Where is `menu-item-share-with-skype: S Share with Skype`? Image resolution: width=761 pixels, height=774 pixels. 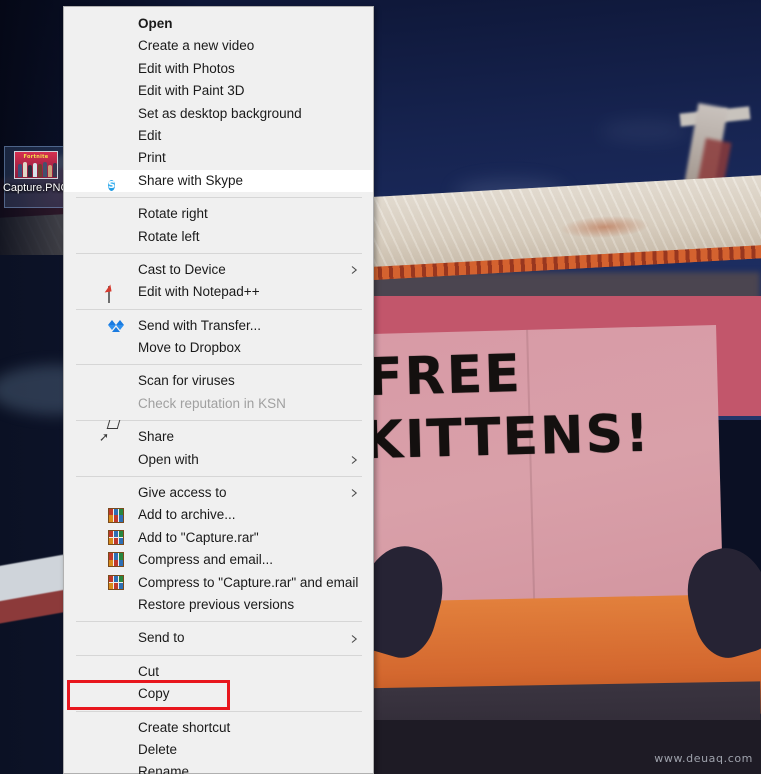
menu-item-share-with-skype: S Share with Skype is located at coordinates (218, 181).